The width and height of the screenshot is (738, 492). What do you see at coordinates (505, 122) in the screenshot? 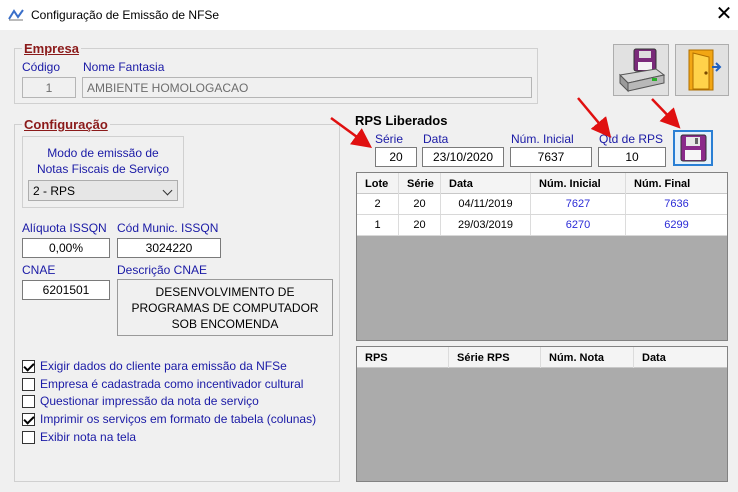
I see `annotation-arrows` at bounding box center [505, 122].